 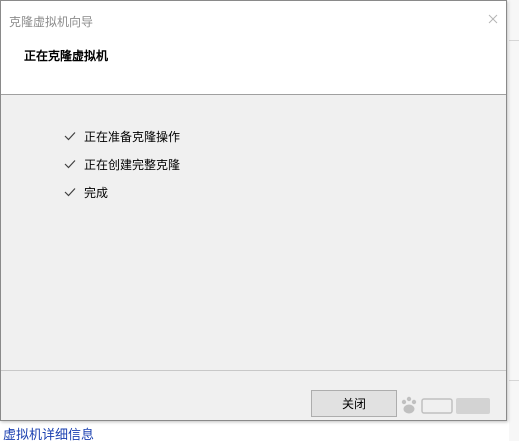 I want to click on footer-divider, so click(x=253, y=370).